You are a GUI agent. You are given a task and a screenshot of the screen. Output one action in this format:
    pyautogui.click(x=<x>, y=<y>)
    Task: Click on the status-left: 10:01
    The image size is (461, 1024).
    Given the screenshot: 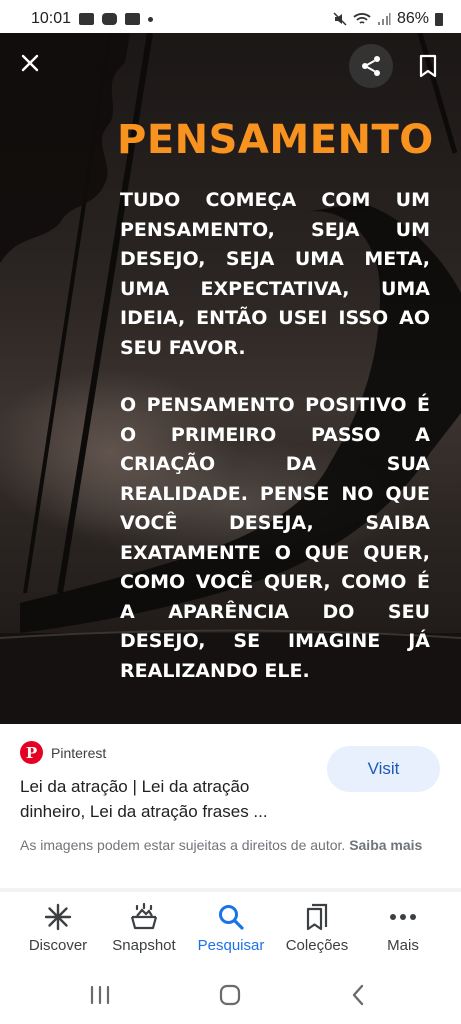 What is the action you would take?
    pyautogui.click(x=92, y=19)
    